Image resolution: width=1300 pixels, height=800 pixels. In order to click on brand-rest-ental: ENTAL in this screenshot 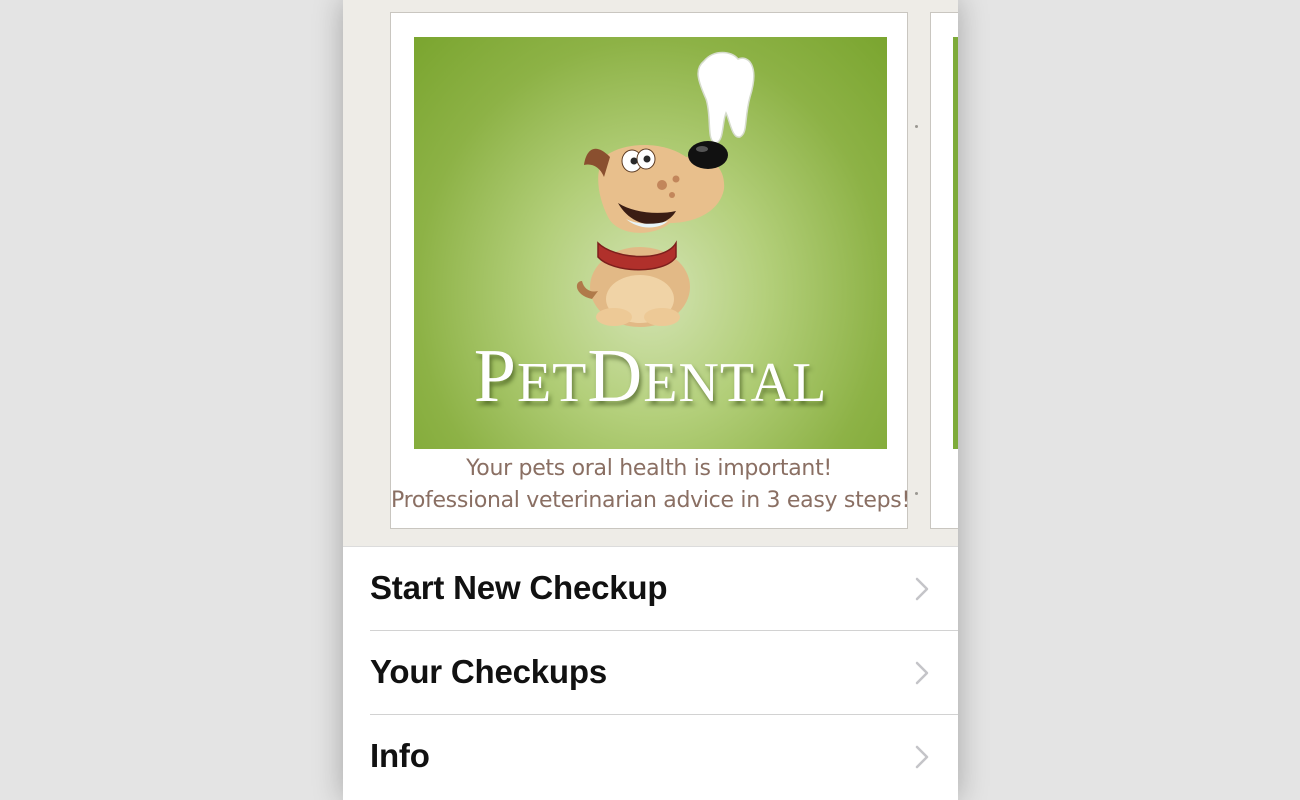, I will do `click(735, 383)`.